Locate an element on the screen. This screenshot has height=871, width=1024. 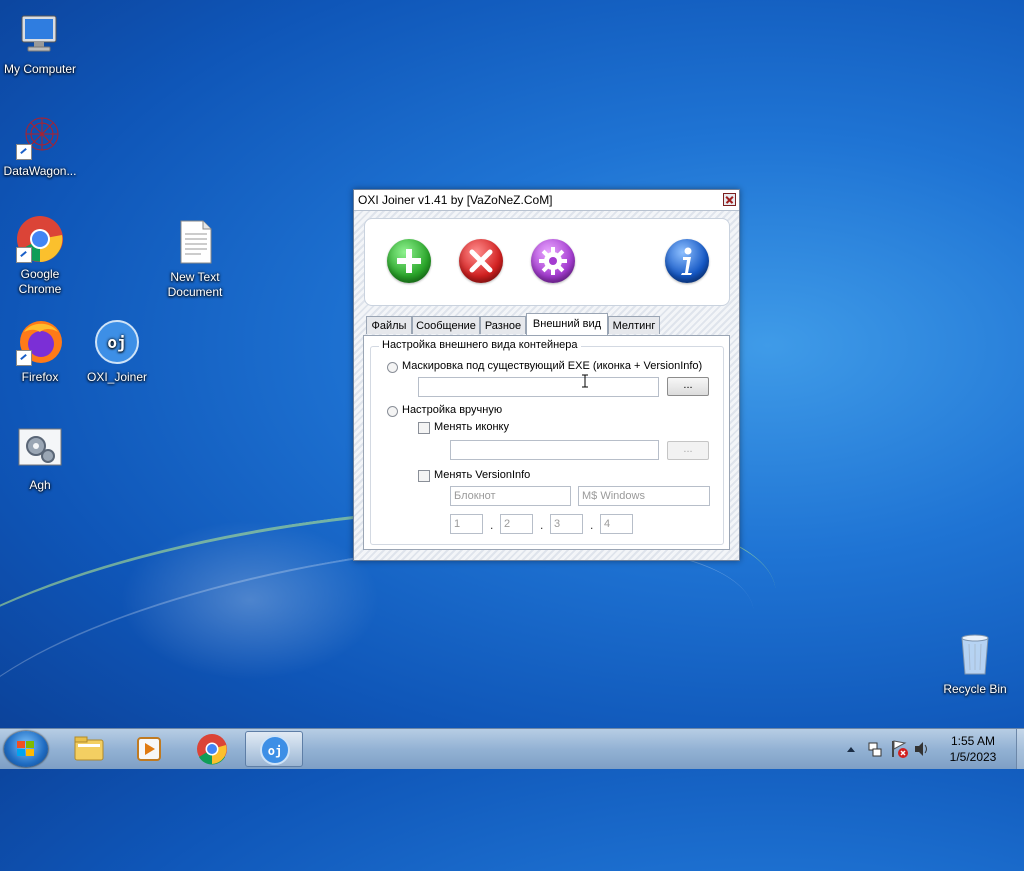
radio-mask-exe is located at coordinates (392, 367).